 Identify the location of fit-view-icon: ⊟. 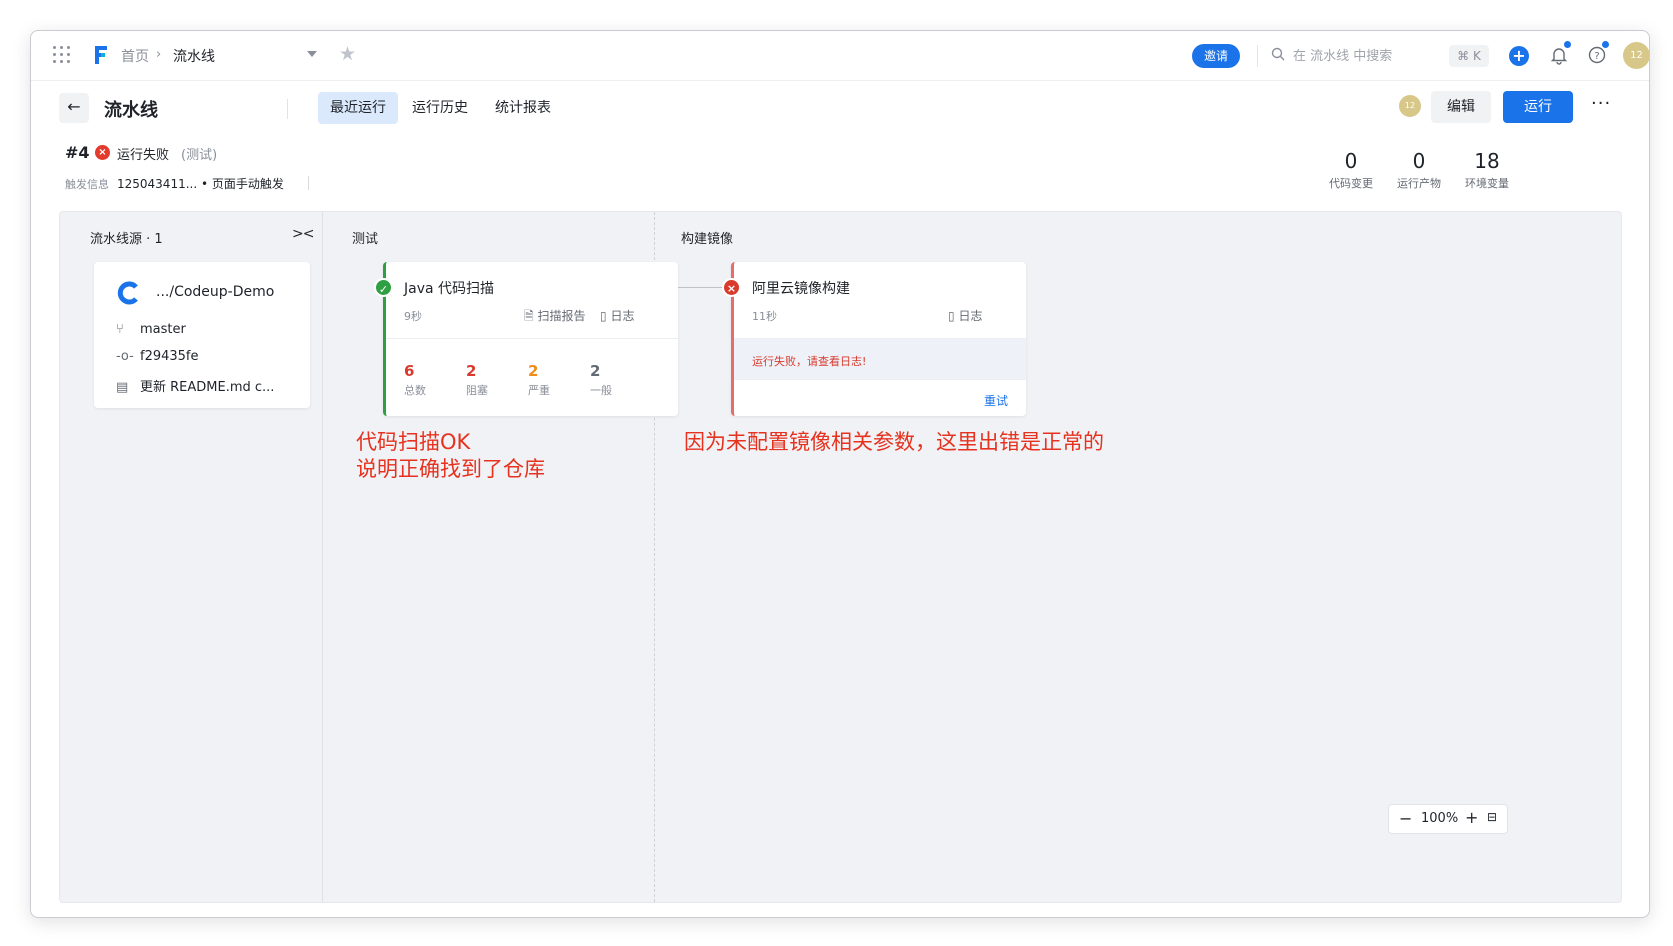
(1492, 817).